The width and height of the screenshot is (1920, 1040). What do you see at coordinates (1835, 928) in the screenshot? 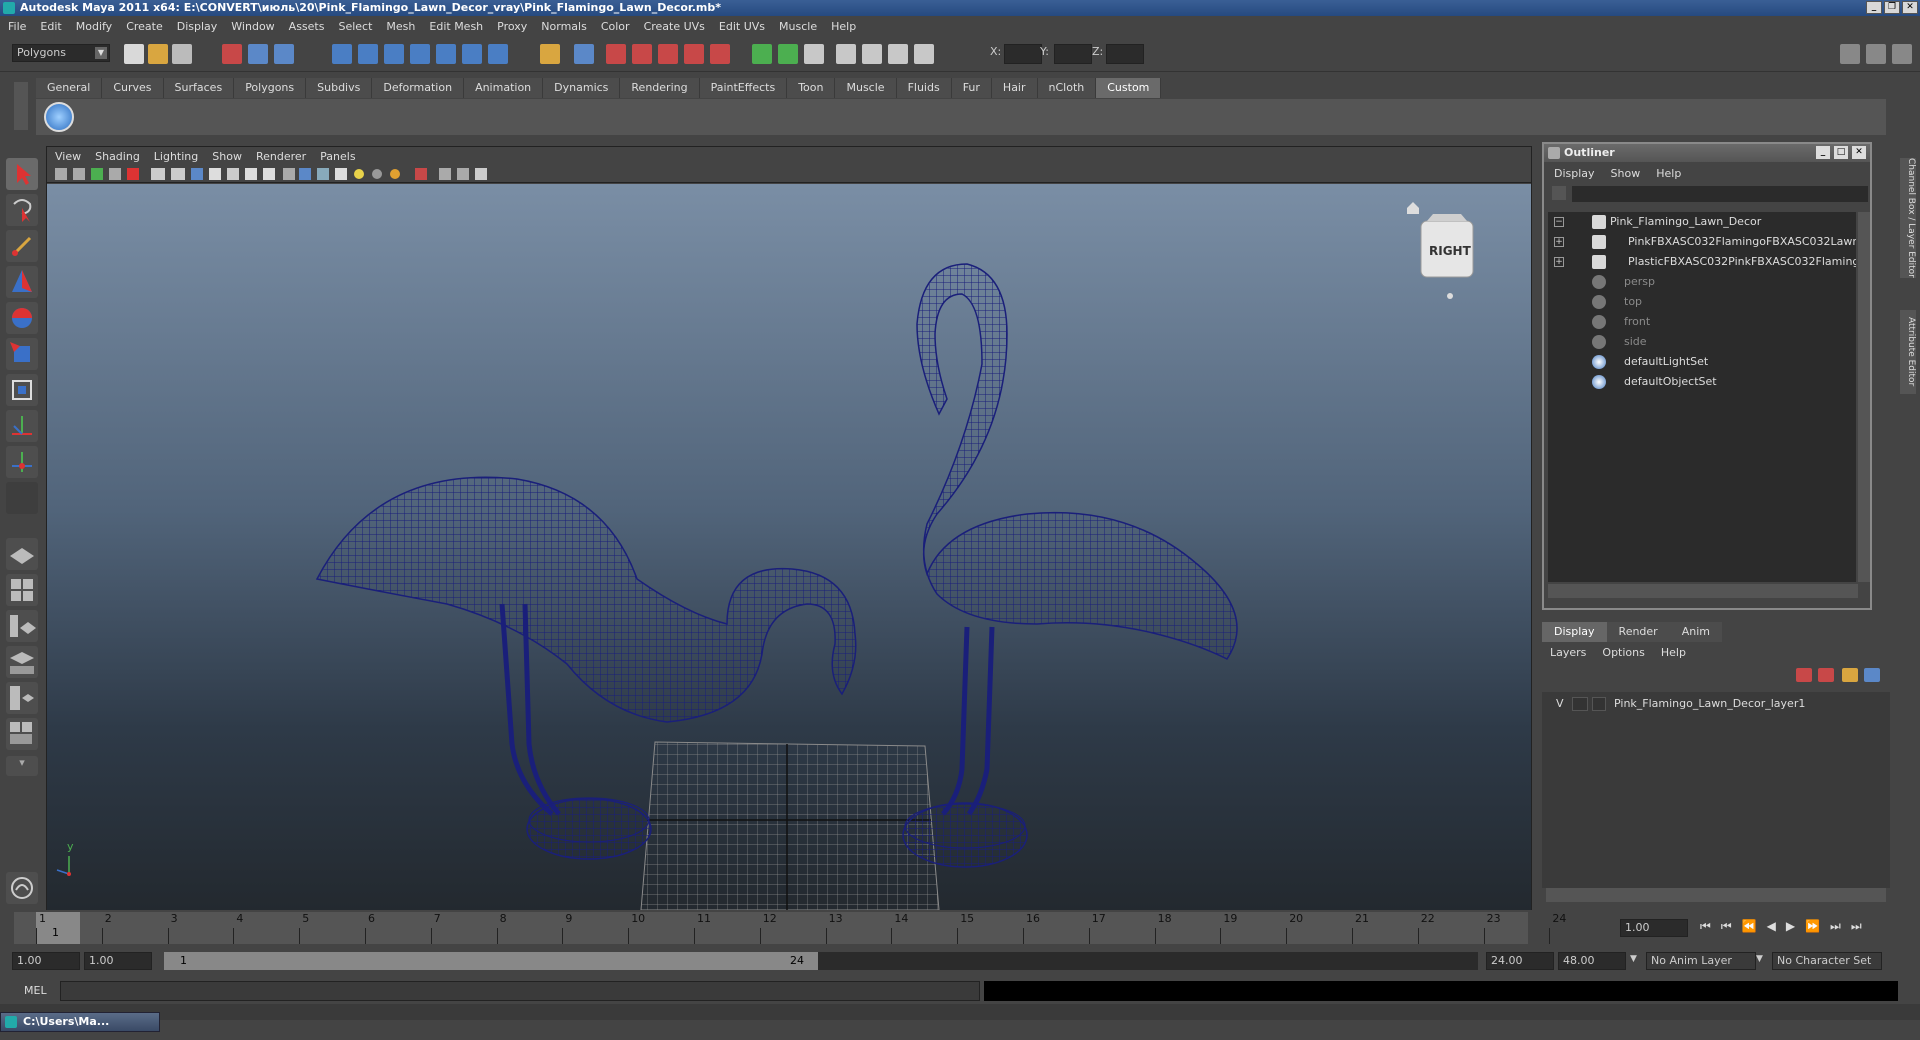
I see `step-forward-key-icon: ⏭` at bounding box center [1835, 928].